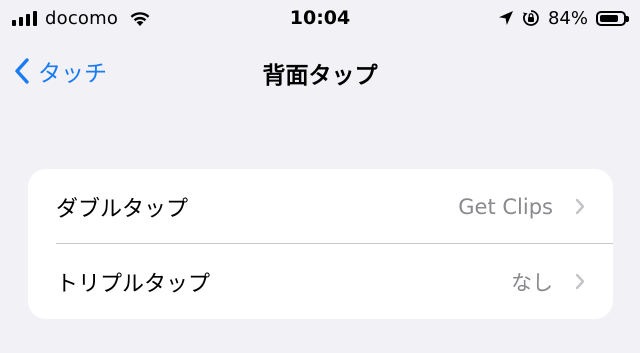 Image resolution: width=640 pixels, height=353 pixels. I want to click on battery-icon, so click(612, 18).